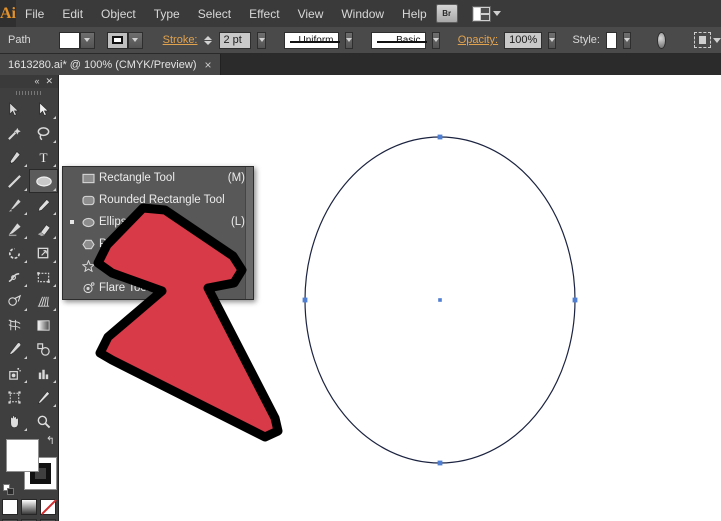 This screenshot has width=721, height=521. What do you see at coordinates (180, 40) in the screenshot?
I see `stroke-weight-label: Stroke:` at bounding box center [180, 40].